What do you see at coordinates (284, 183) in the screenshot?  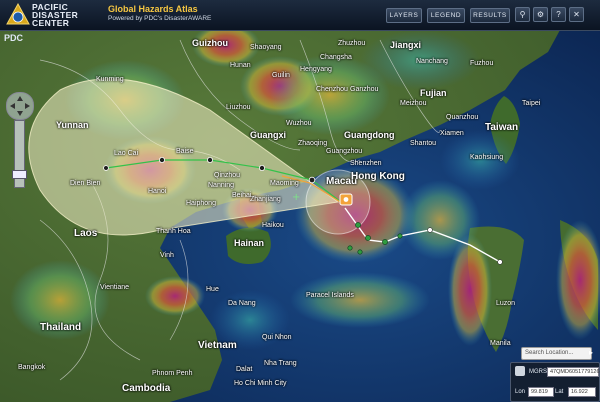 I see `label-maoming: Maoming` at bounding box center [284, 183].